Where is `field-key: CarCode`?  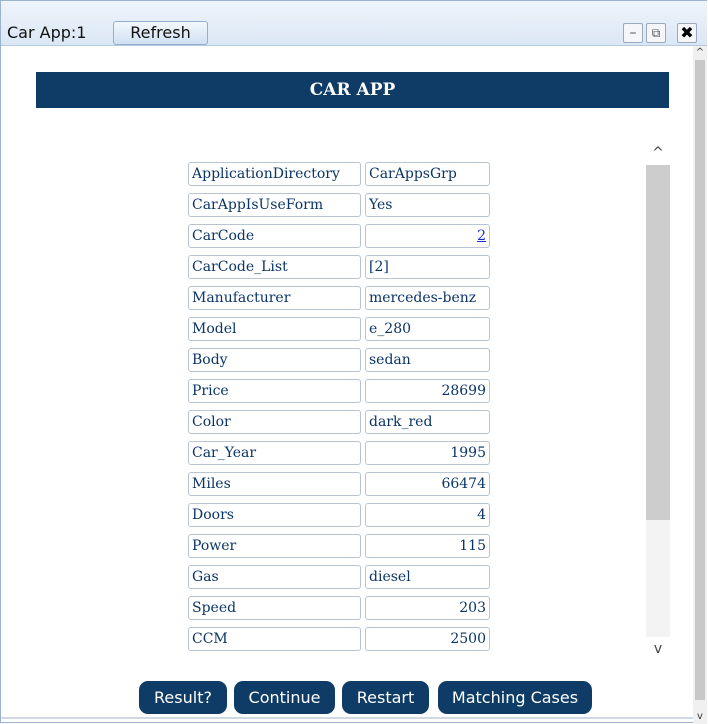 field-key: CarCode is located at coordinates (274, 236).